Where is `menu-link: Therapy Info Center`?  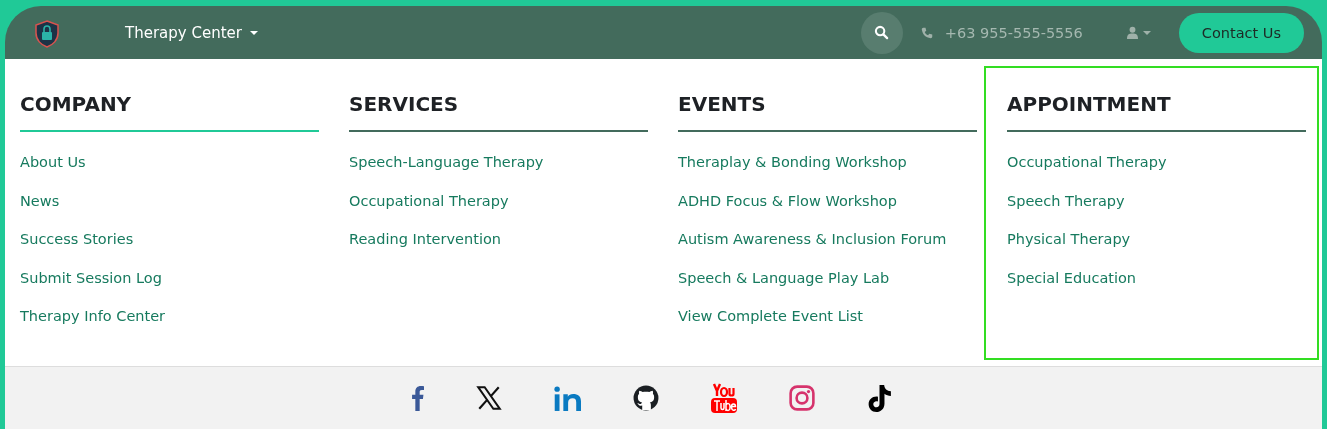
menu-link: Therapy Info Center is located at coordinates (93, 327).